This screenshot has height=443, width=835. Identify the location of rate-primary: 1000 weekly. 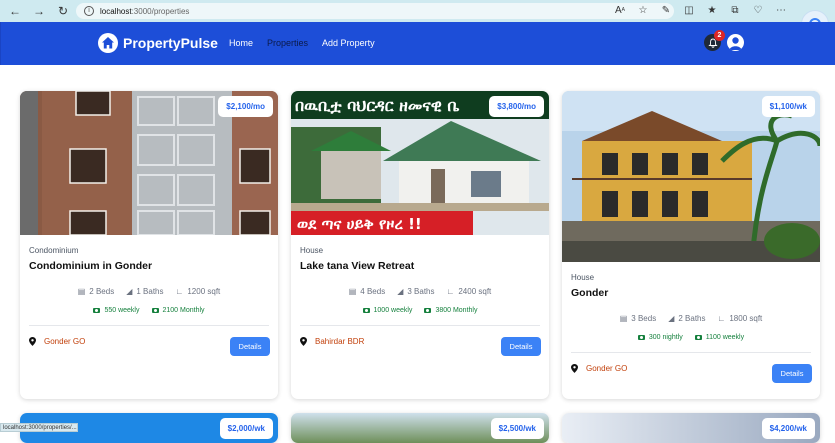
(393, 310).